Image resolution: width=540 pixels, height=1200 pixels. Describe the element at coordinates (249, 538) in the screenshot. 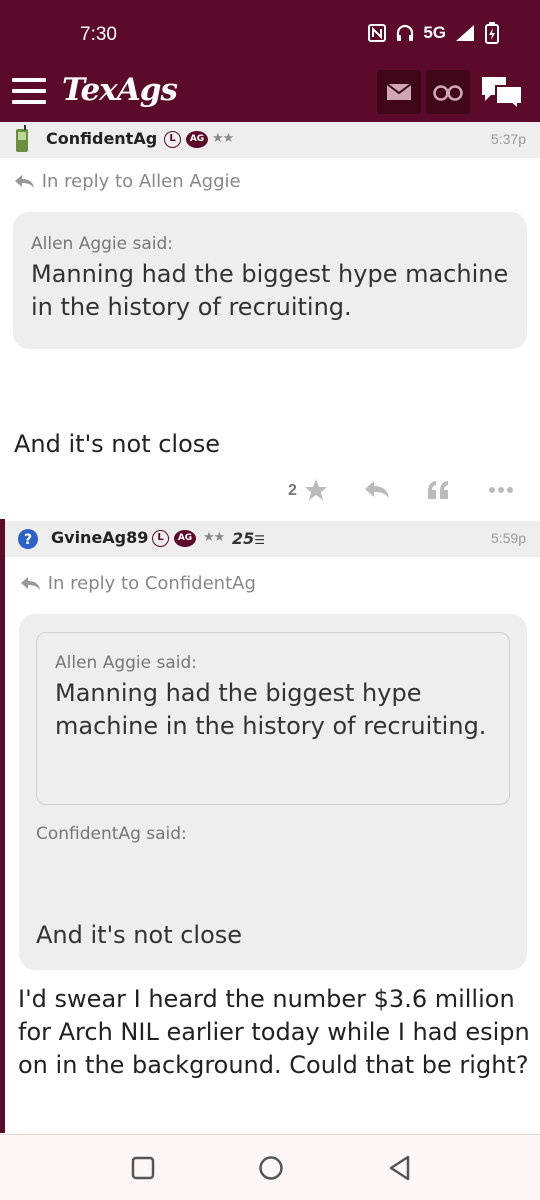

I see `extra-badge: 25☰` at that location.